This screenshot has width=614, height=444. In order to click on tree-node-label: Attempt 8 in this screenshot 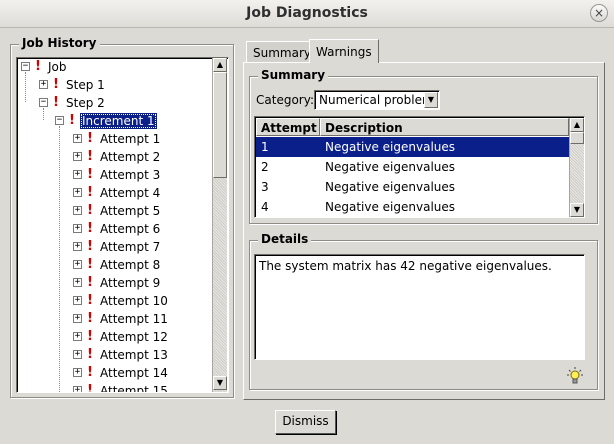, I will do `click(130, 265)`.